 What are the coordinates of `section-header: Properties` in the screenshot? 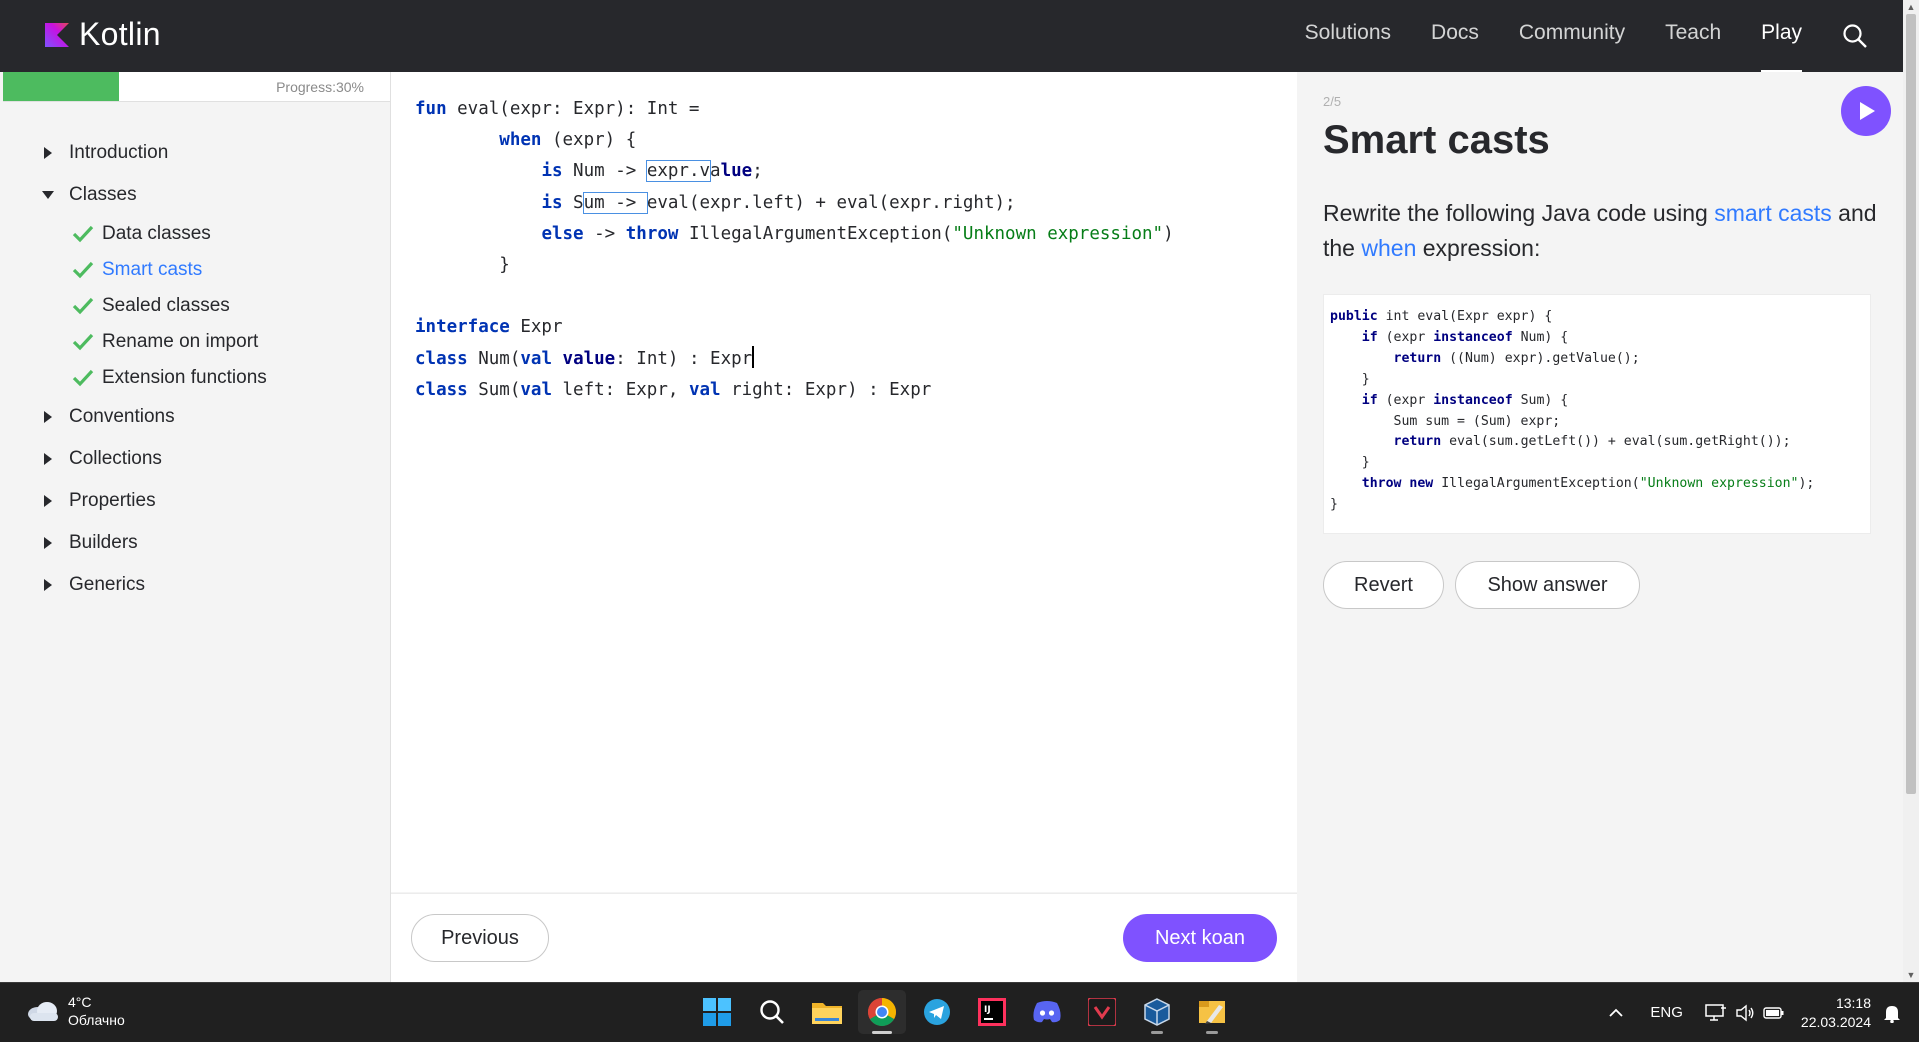 It's located at (154, 501).